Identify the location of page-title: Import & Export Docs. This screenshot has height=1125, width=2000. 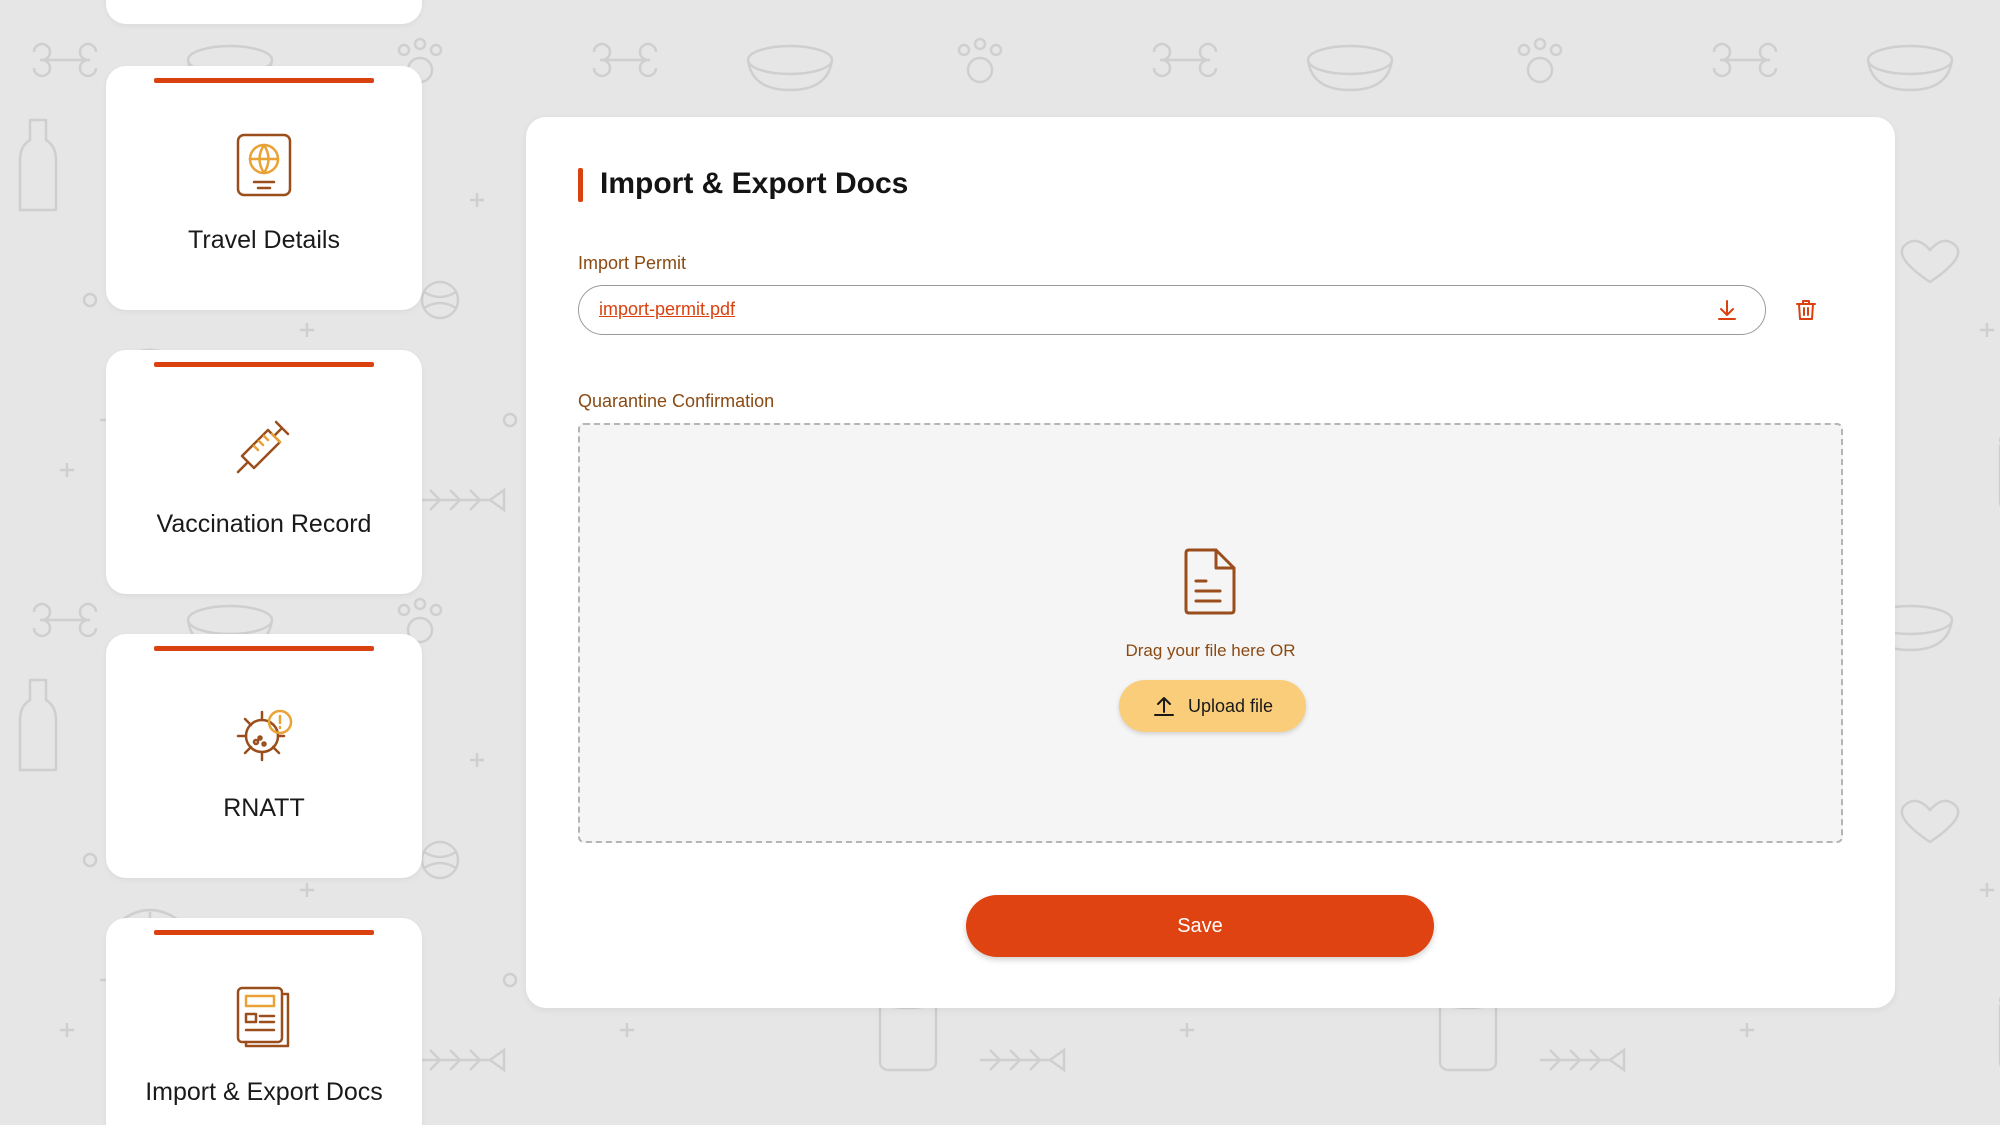
(754, 183).